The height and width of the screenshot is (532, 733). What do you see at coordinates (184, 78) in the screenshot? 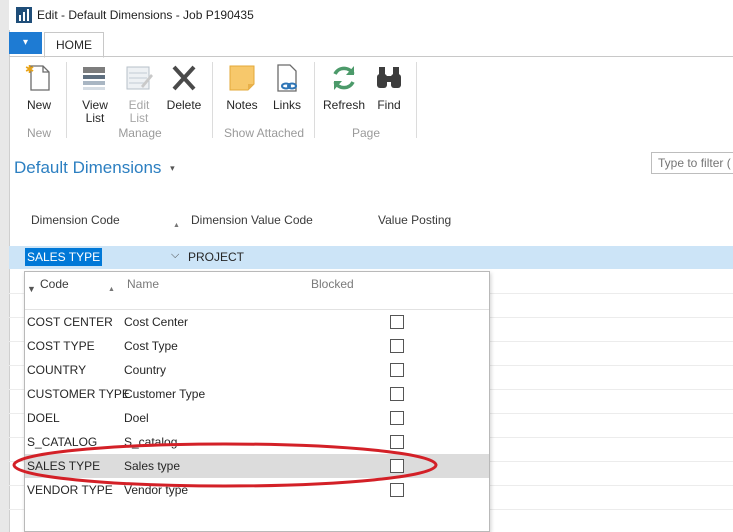
I see `delete-icon` at bounding box center [184, 78].